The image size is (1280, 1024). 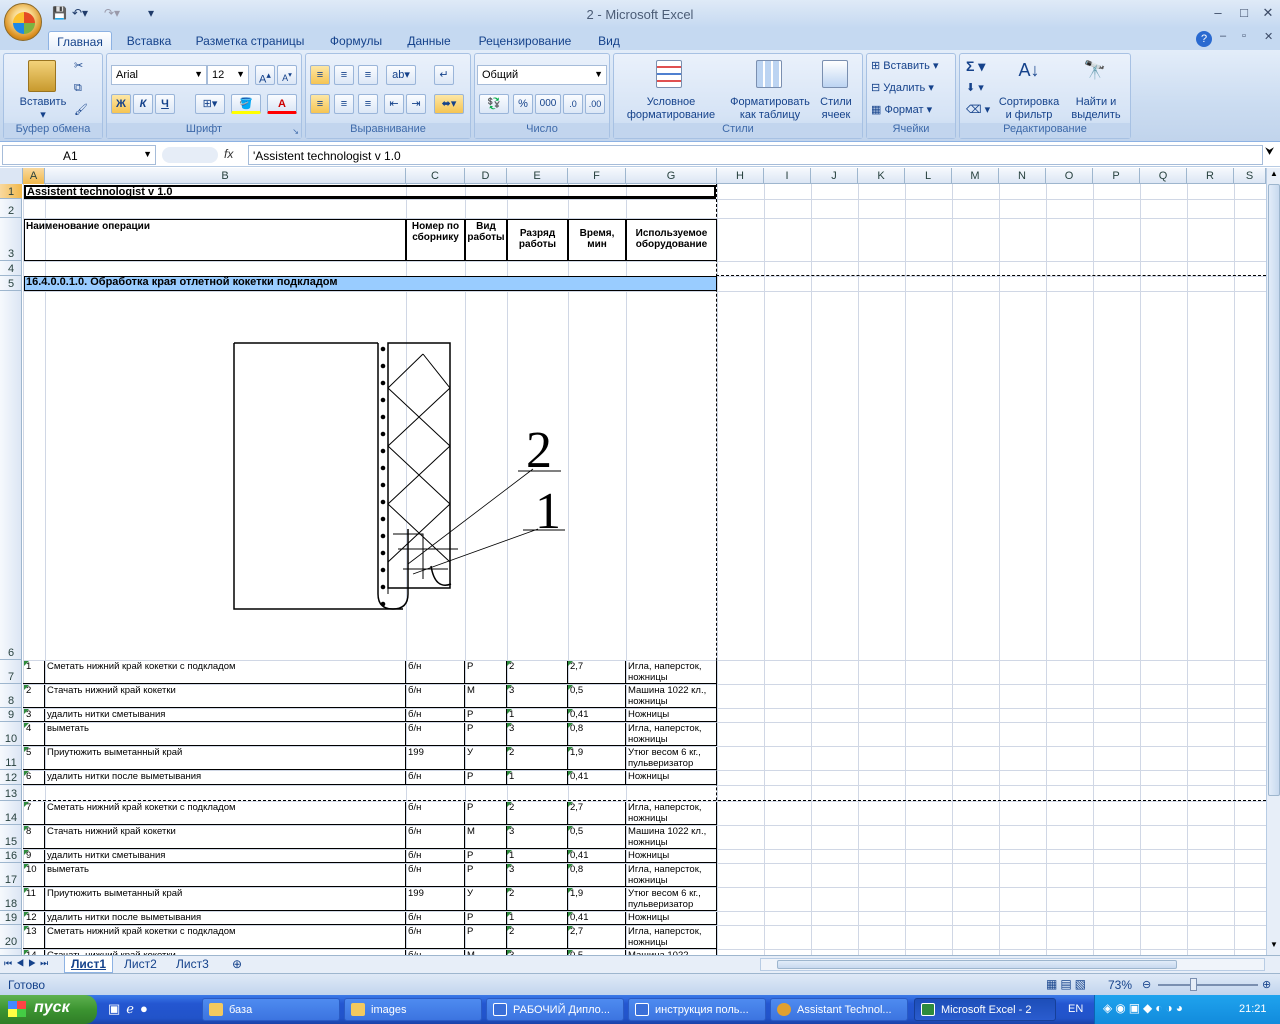 What do you see at coordinates (11, 696) in the screenshot?
I see `row-header: 8` at bounding box center [11, 696].